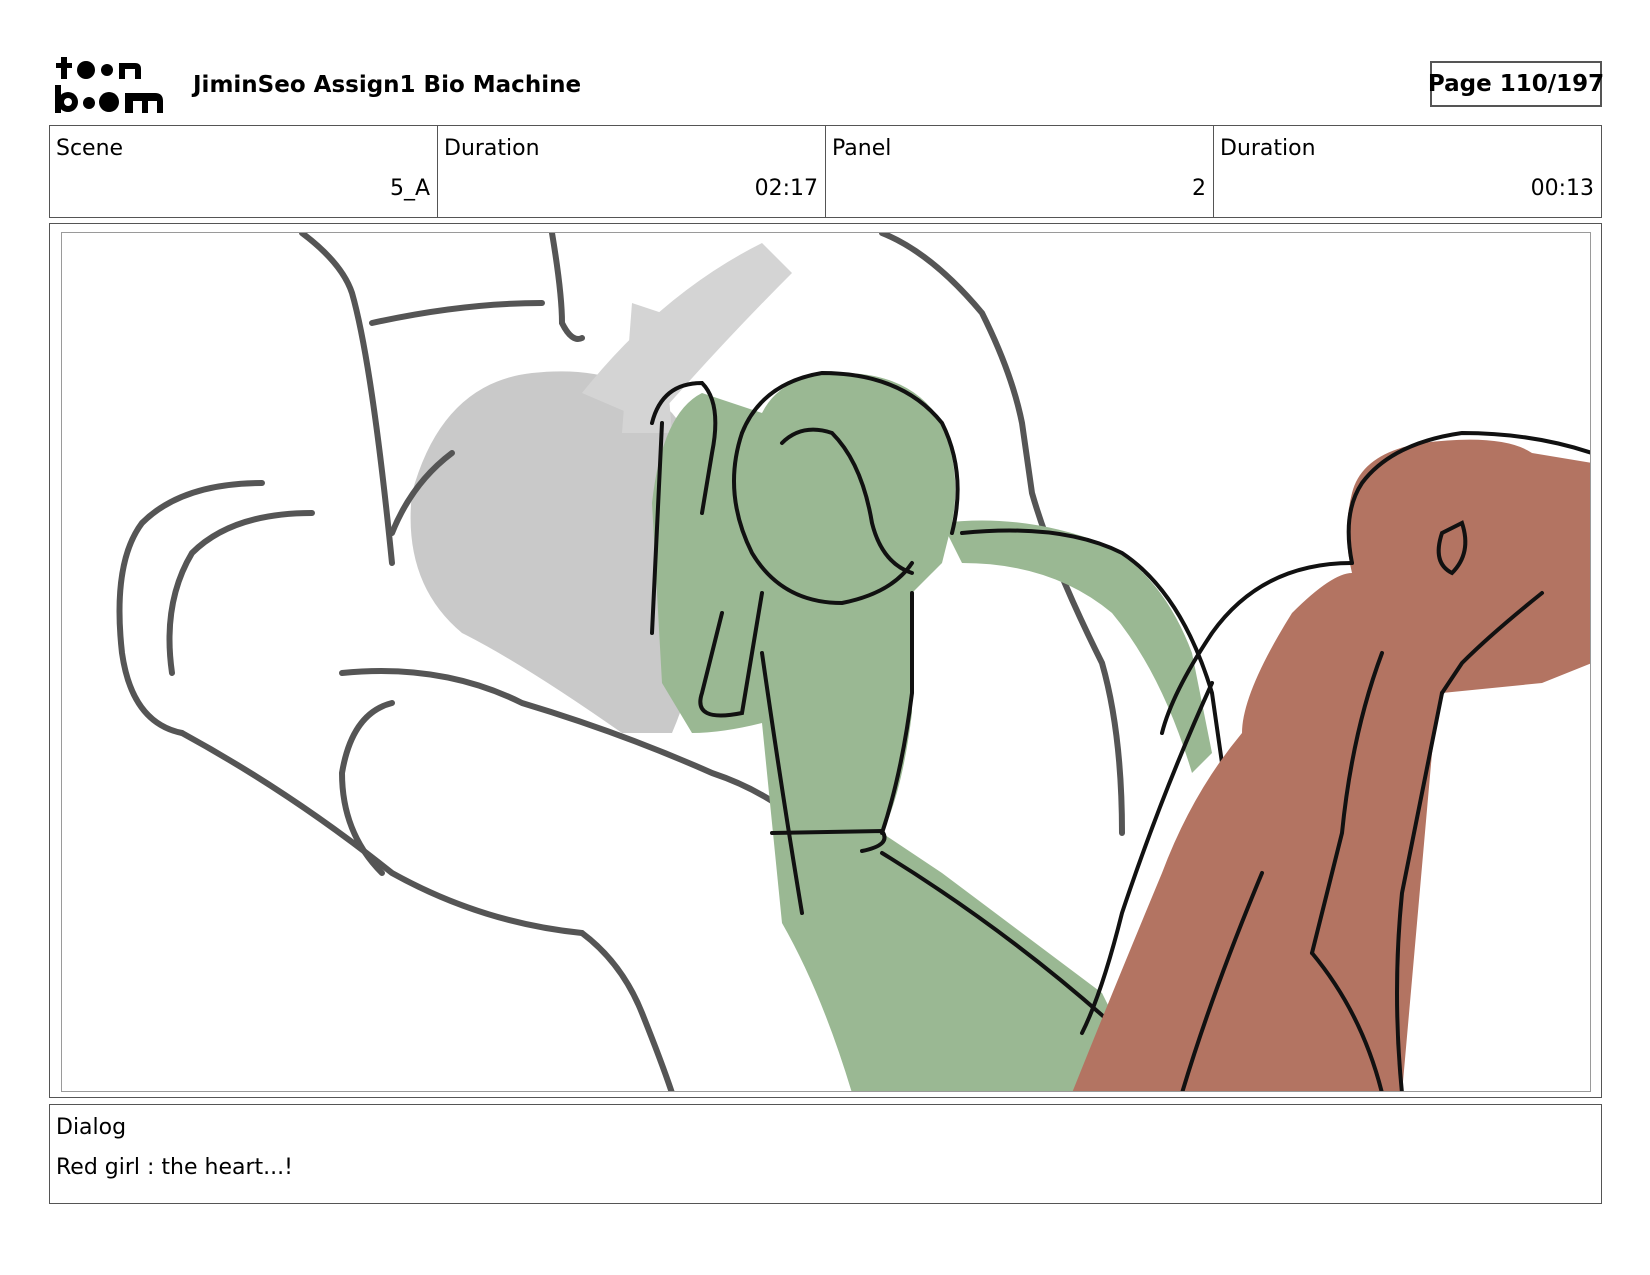 The image size is (1650, 1275). Describe the element at coordinates (91, 1127) in the screenshot. I see `dialog-label: Dialog` at that location.